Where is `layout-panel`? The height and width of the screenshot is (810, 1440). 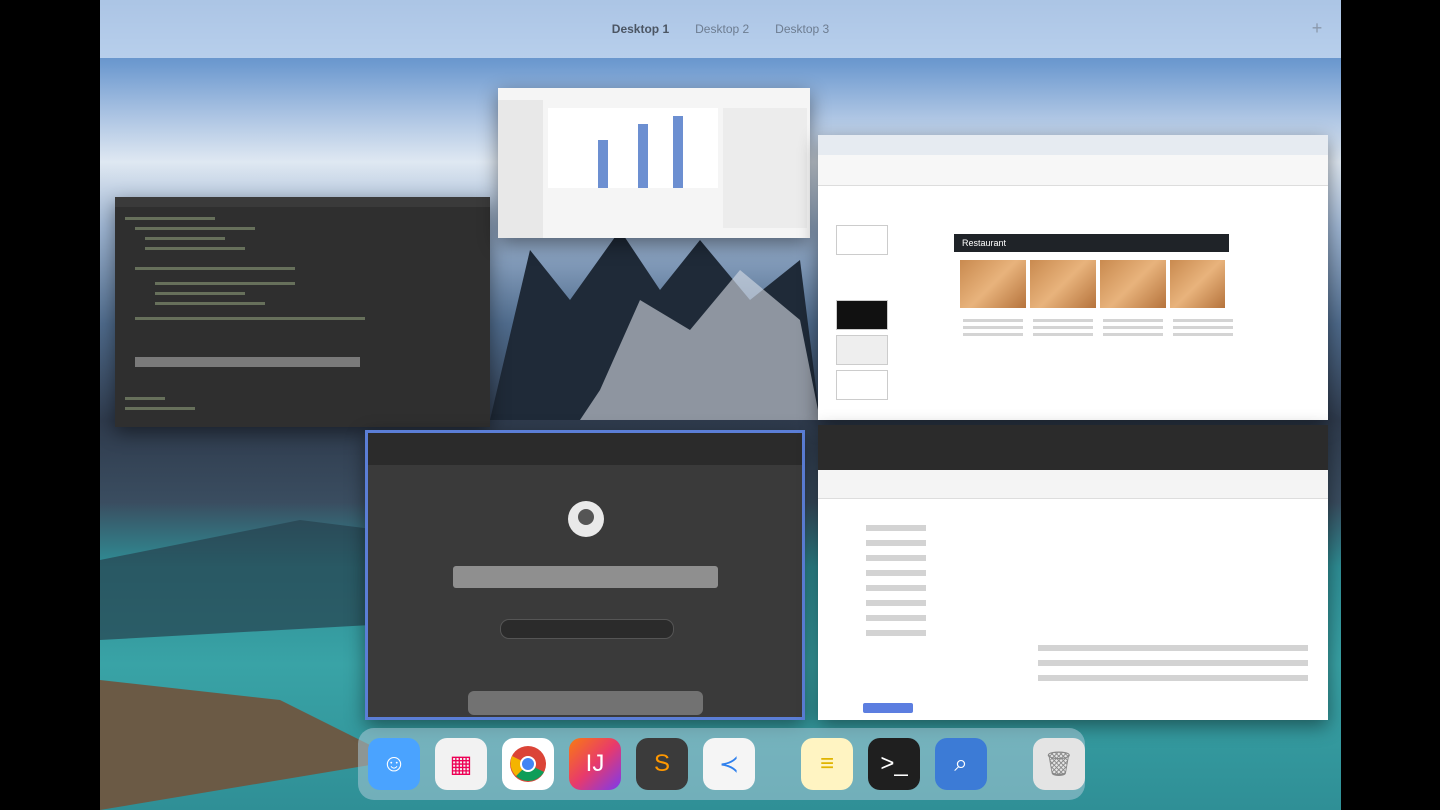
layout-panel is located at coordinates (859, 310).